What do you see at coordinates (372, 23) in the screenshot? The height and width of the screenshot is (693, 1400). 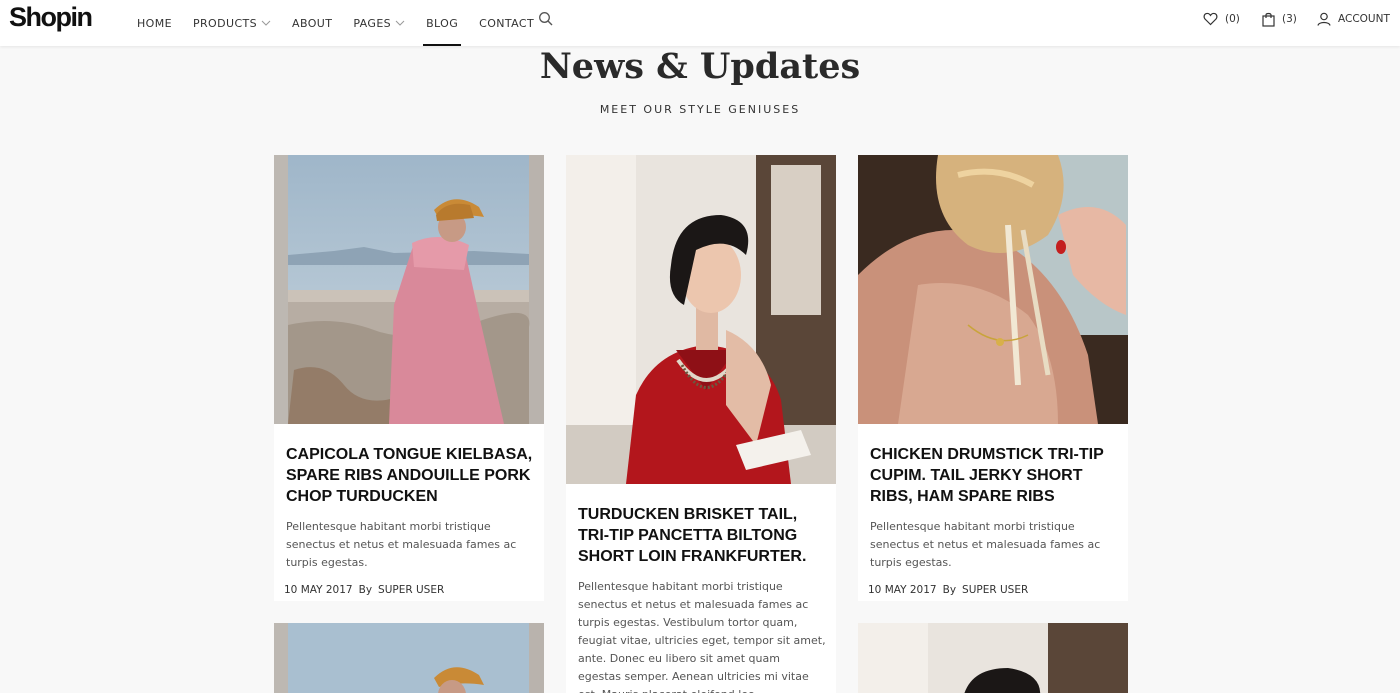 I see `nav-pages-label: PAGES` at bounding box center [372, 23].